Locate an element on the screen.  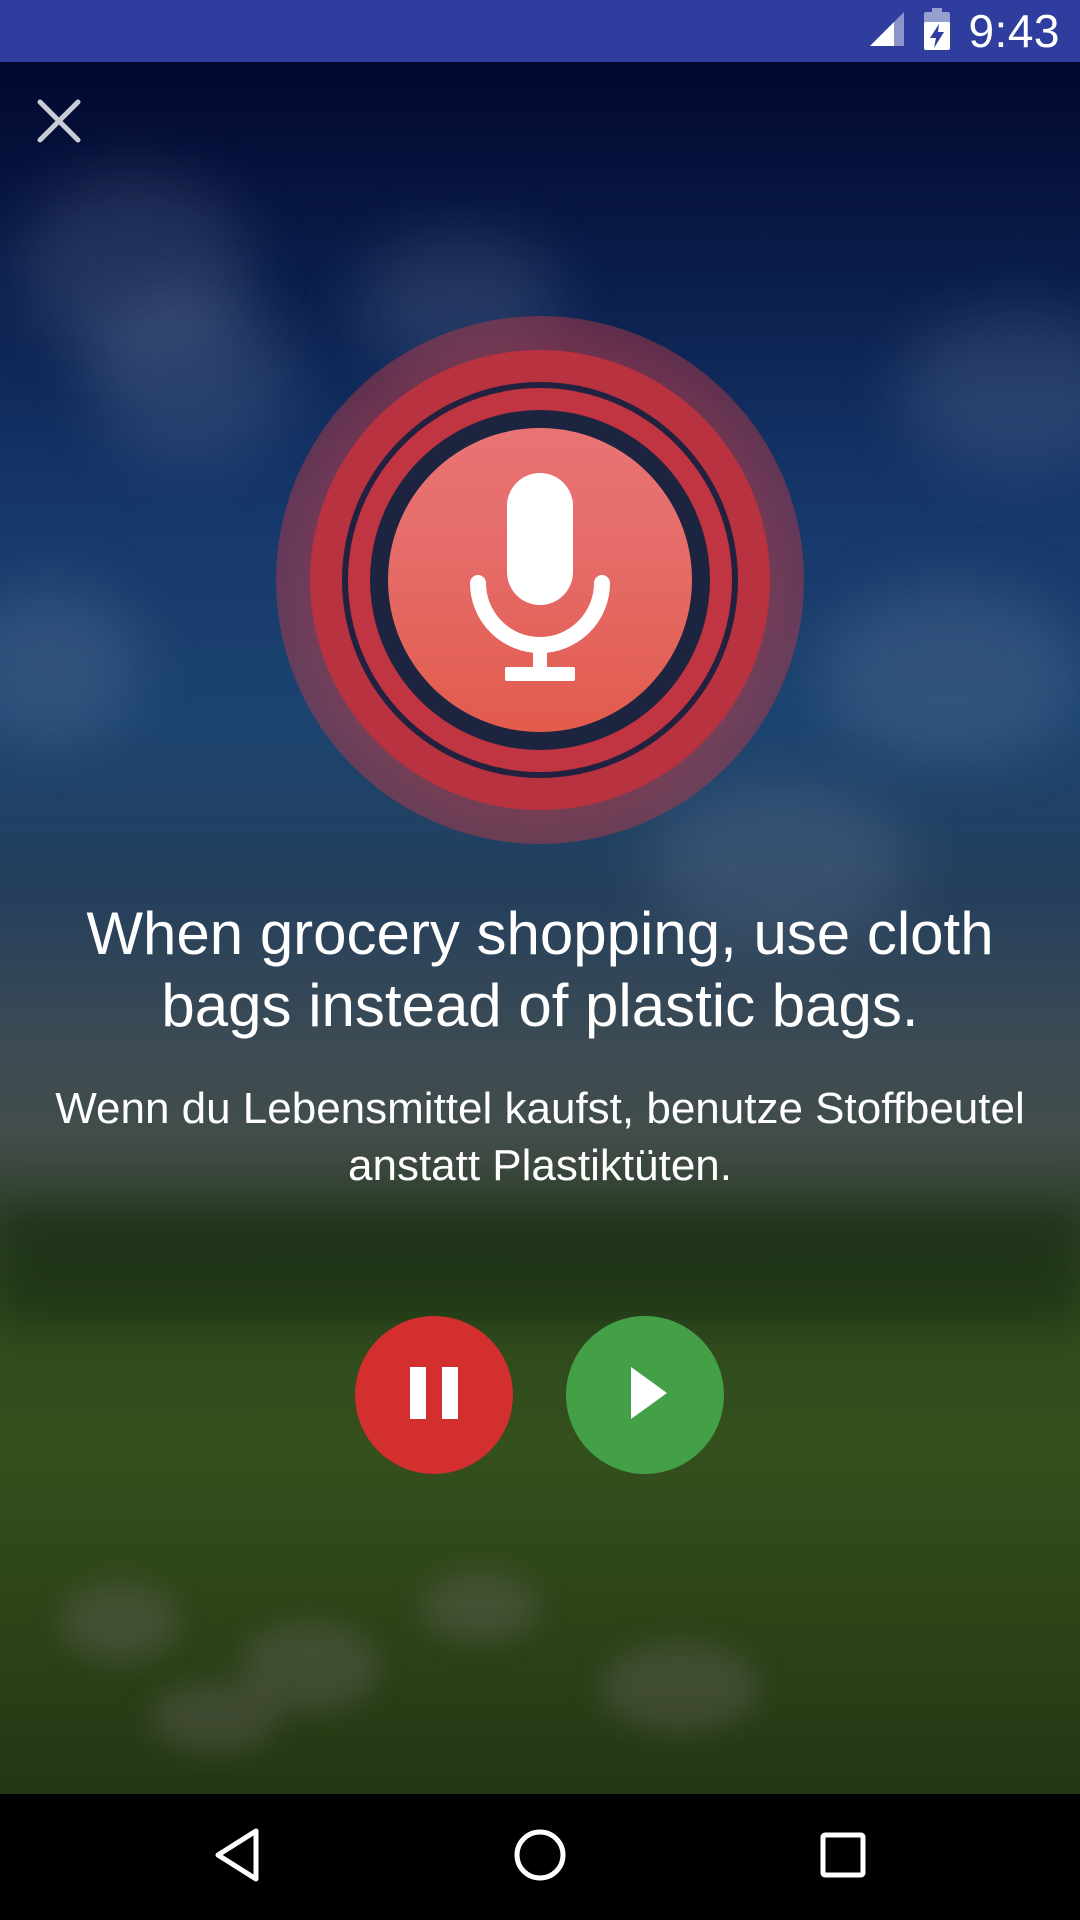
pause-button is located at coordinates (434, 1395).